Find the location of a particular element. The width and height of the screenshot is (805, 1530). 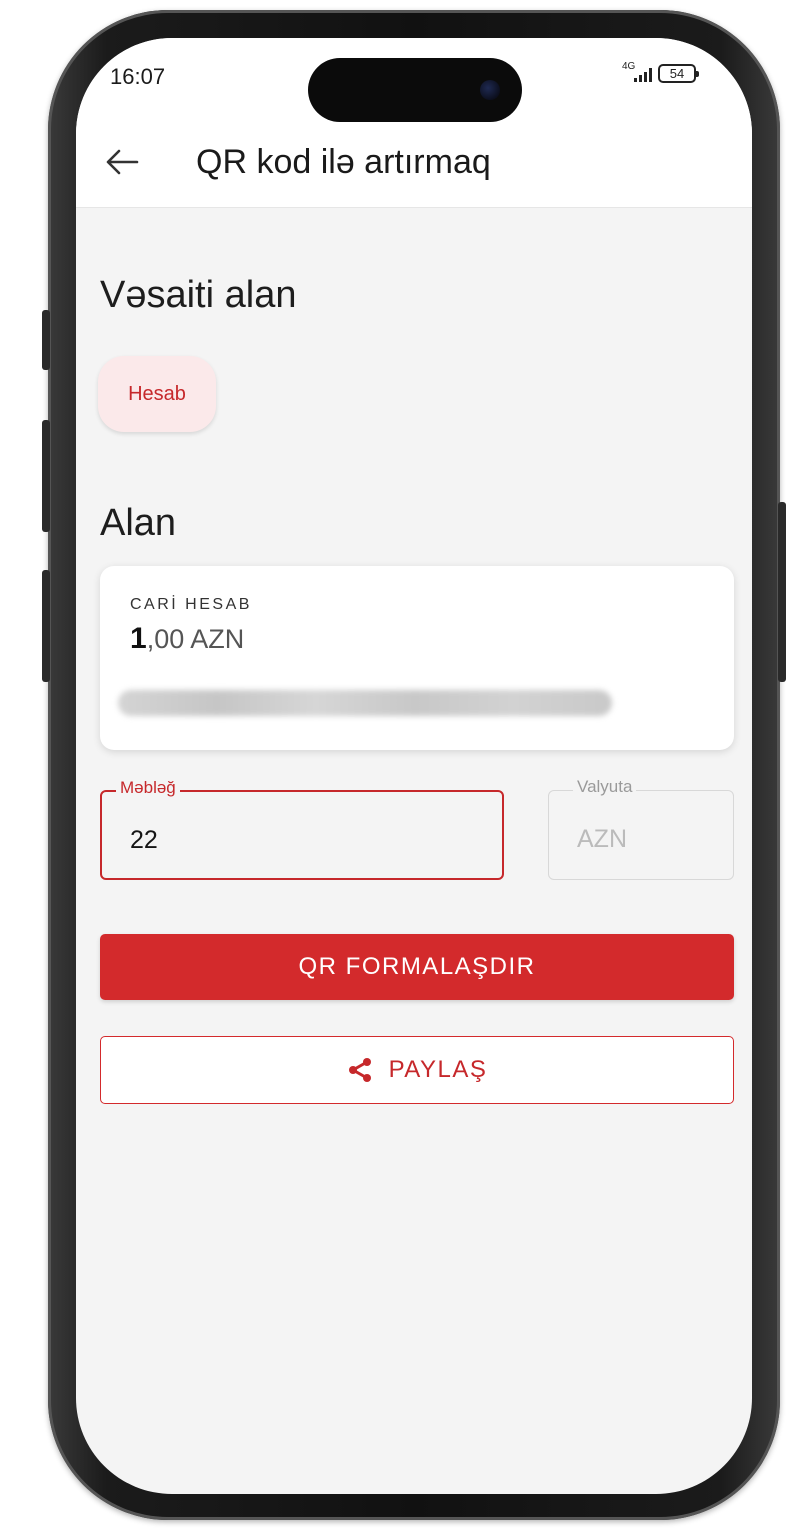

share-button: PAYLAŞ is located at coordinates (417, 1070).